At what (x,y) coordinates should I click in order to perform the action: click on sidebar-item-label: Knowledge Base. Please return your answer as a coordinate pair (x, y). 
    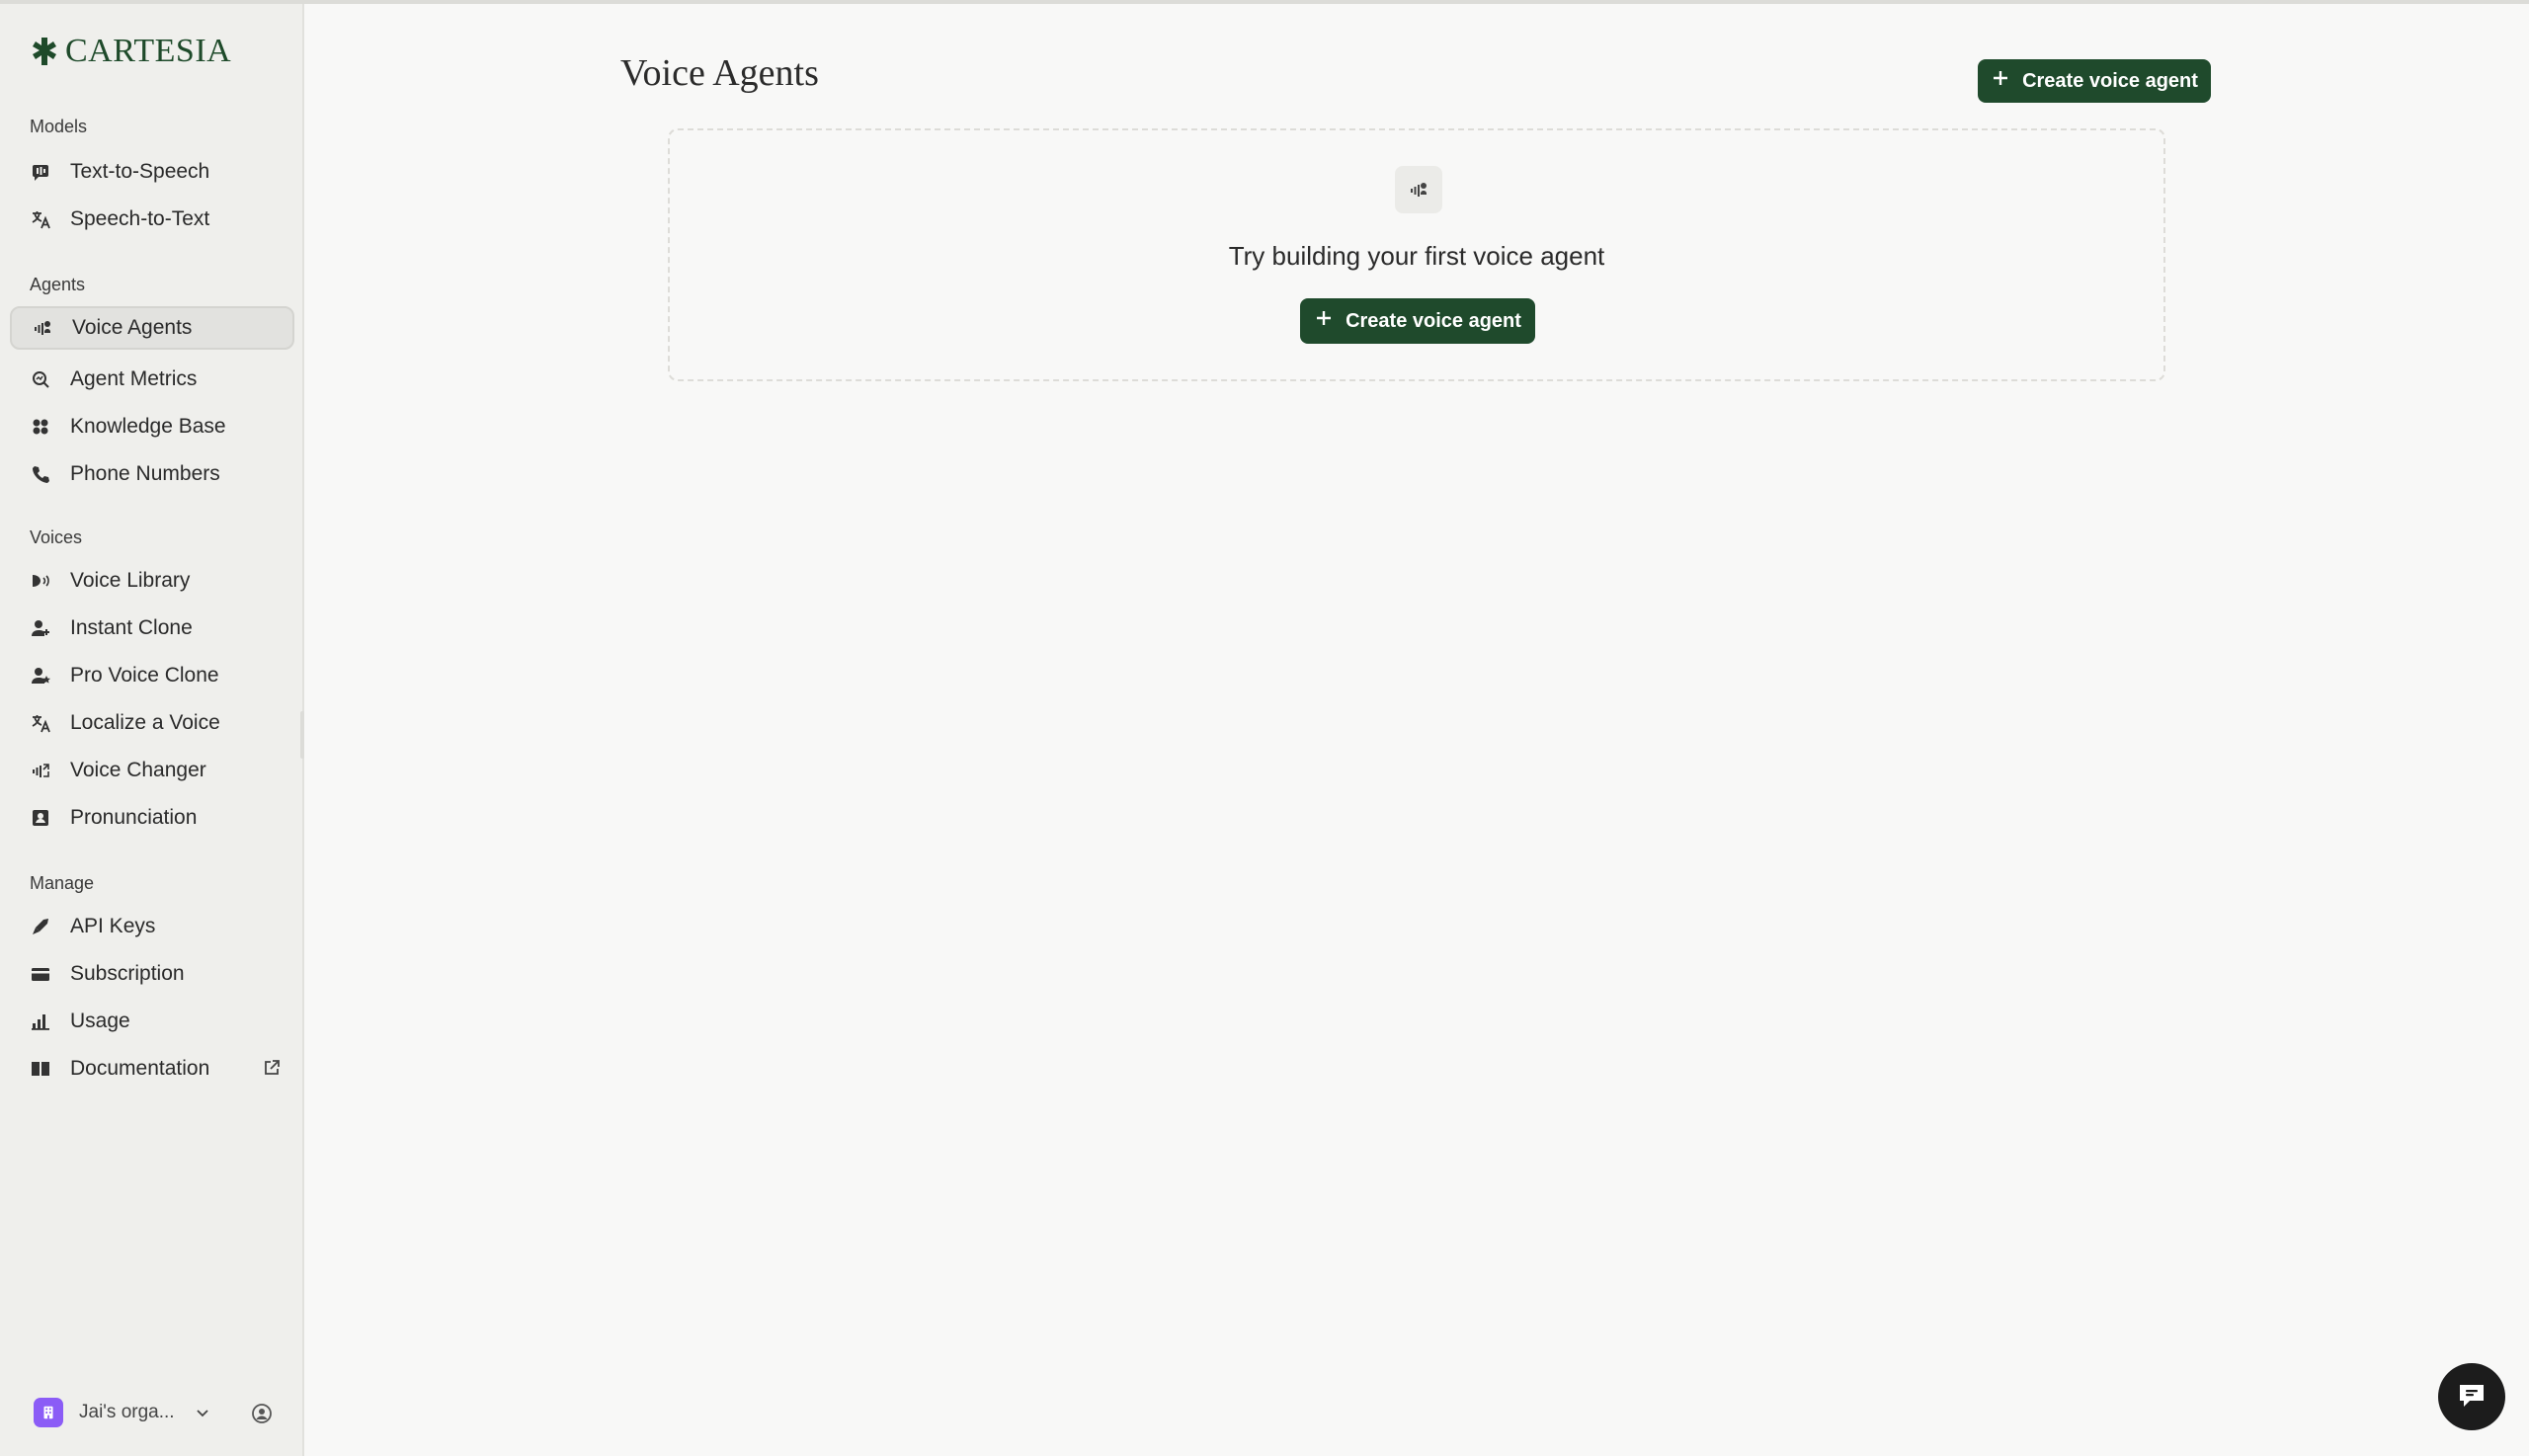
    Looking at the image, I should click on (148, 426).